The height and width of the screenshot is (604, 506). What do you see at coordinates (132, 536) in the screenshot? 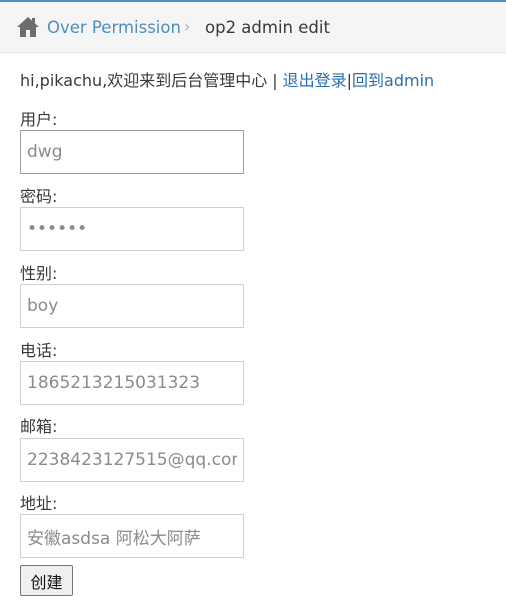
I see `address-field` at bounding box center [132, 536].